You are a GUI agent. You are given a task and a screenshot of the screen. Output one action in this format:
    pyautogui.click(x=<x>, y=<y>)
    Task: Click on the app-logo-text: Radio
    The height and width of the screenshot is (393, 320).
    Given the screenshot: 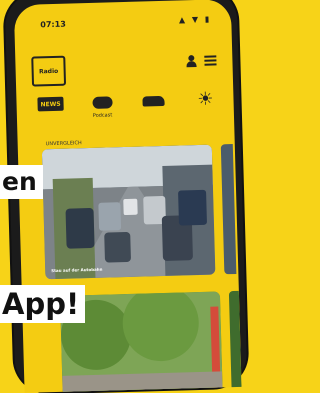 What is the action you would take?
    pyautogui.click(x=48, y=71)
    